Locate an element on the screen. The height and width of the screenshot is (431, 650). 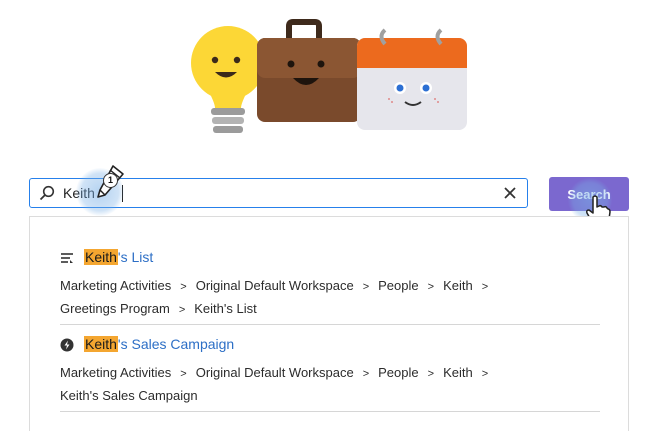
hero-illustration is located at coordinates (329, 76).